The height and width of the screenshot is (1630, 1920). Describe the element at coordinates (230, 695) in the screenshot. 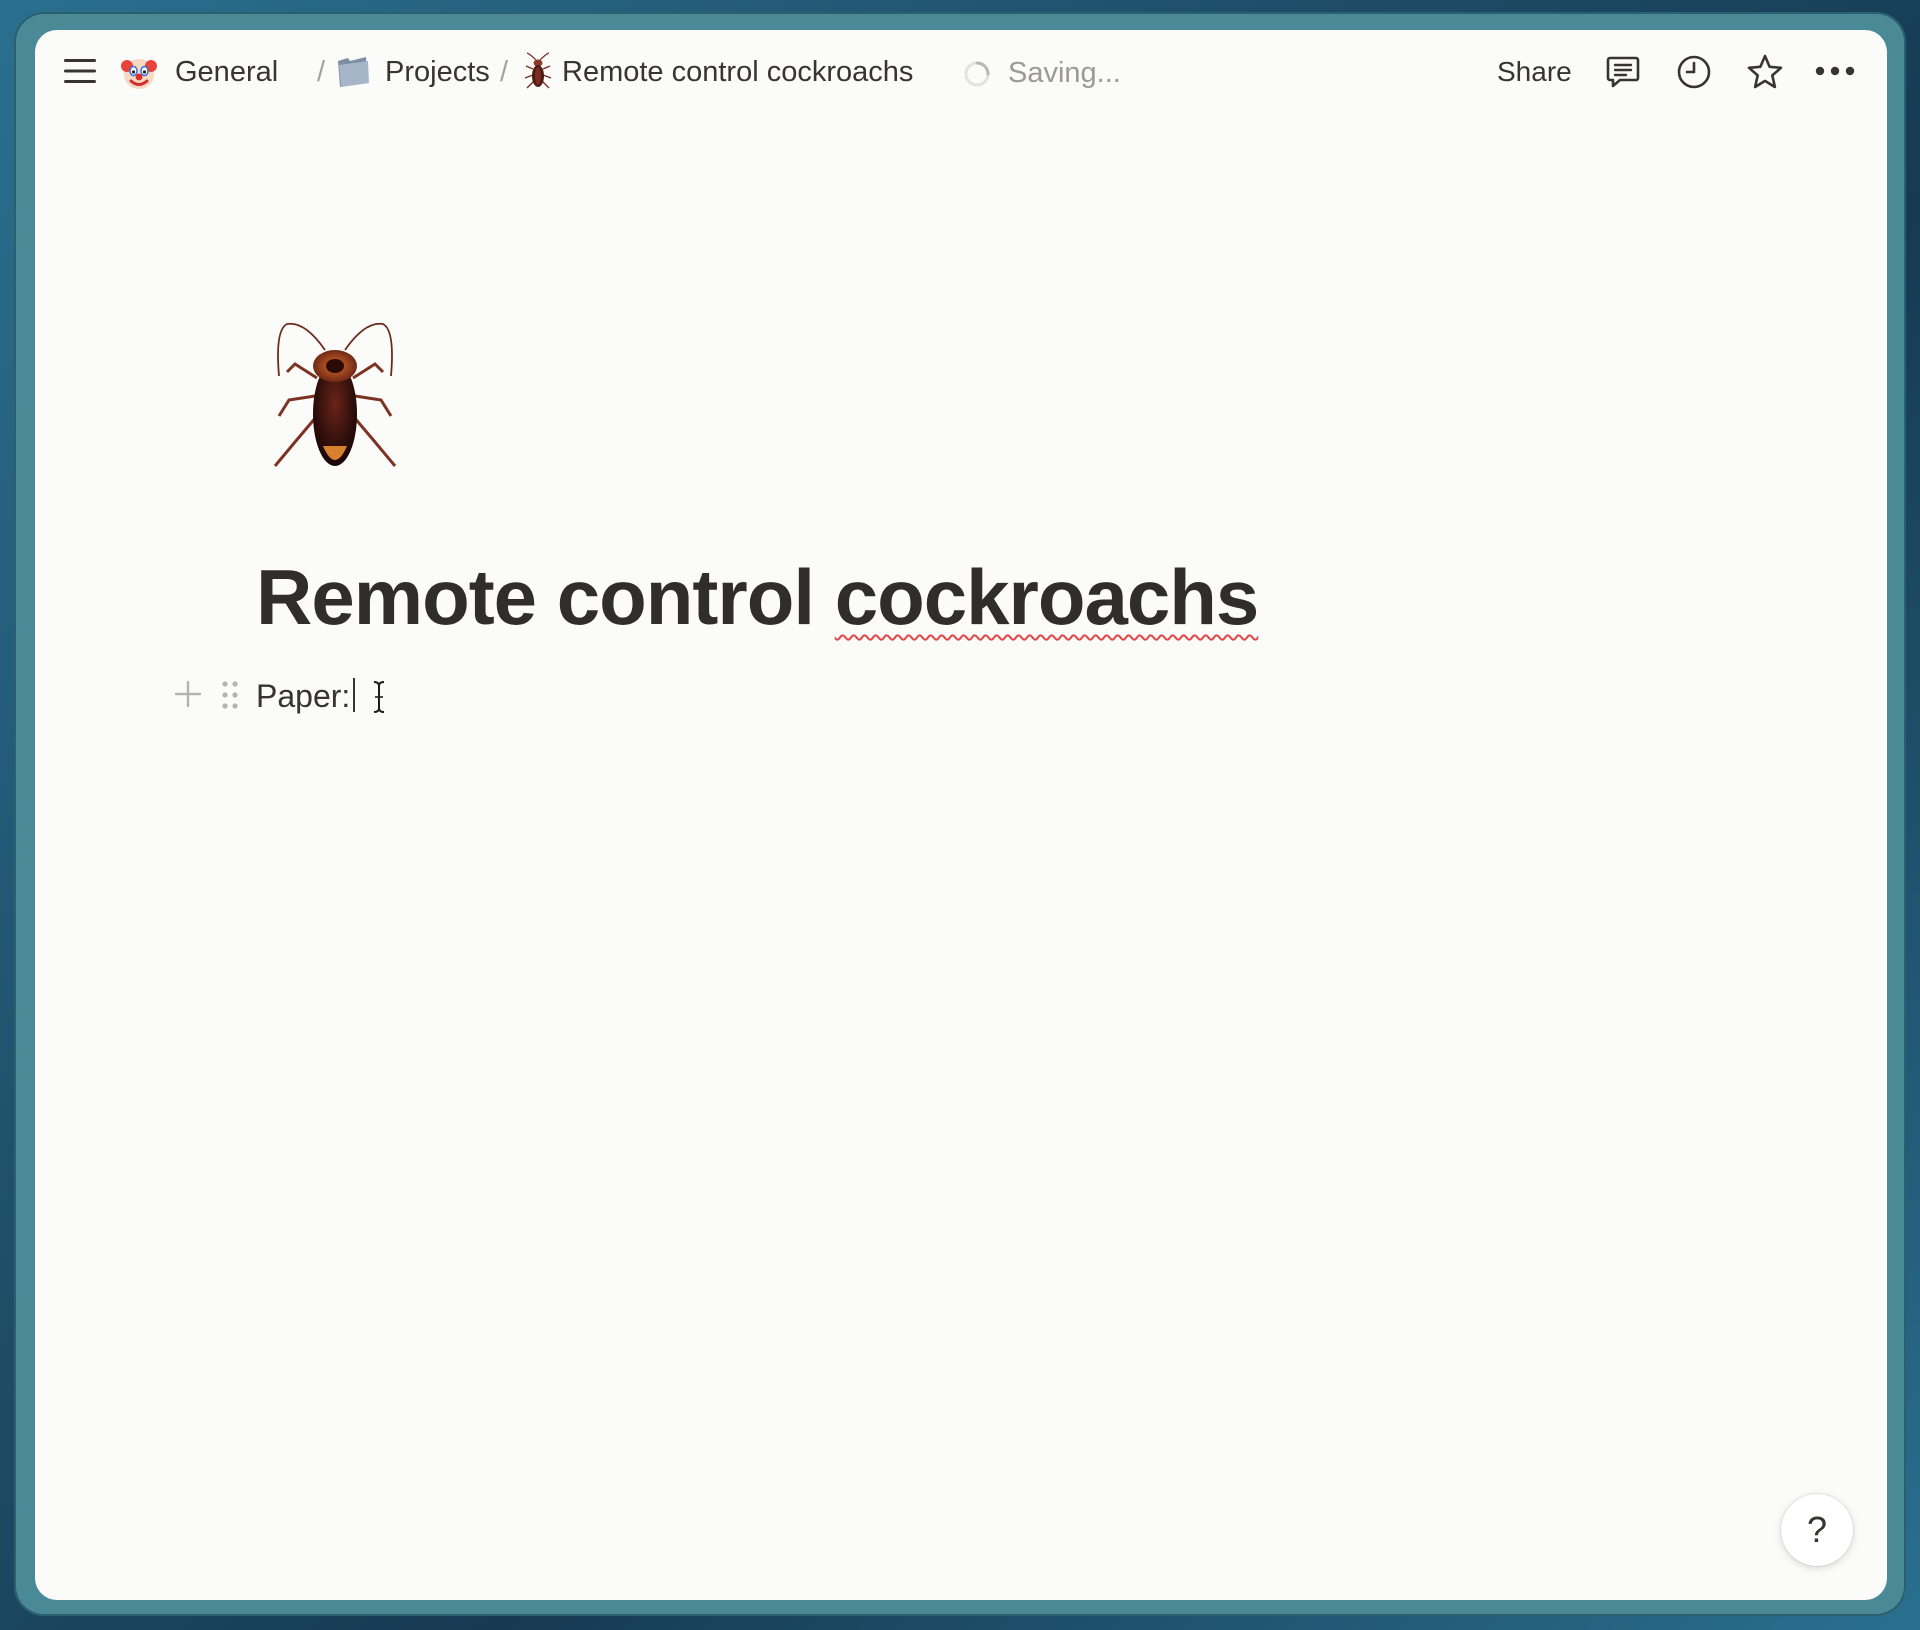

I see `drag-handle-icon` at that location.